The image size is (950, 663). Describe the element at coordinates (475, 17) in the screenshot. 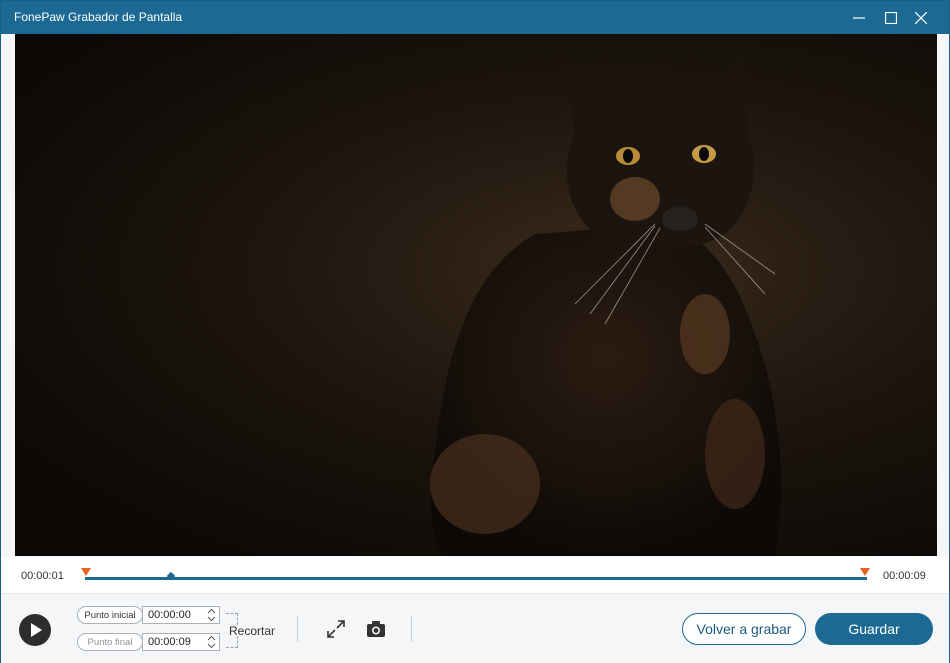

I see `title-bar: FonePaw Grabador de Pantalla` at that location.